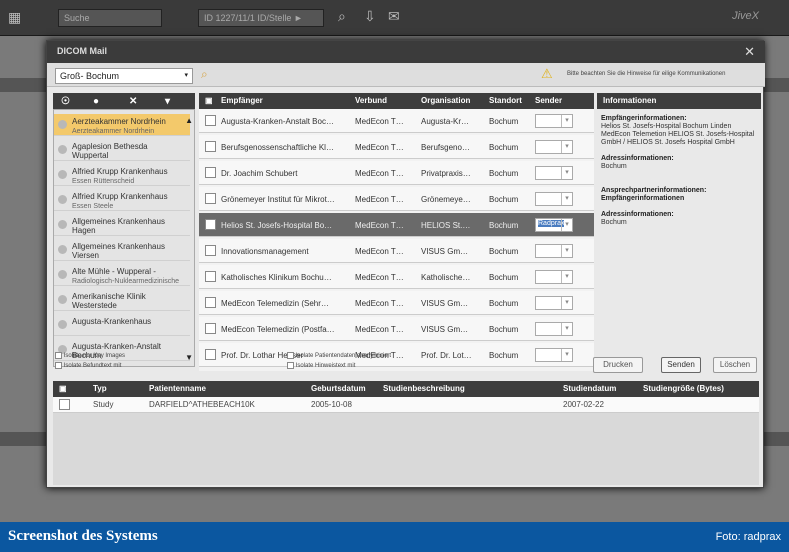  Describe the element at coordinates (370, 16) in the screenshot. I see `export-icon: ⇩` at that location.